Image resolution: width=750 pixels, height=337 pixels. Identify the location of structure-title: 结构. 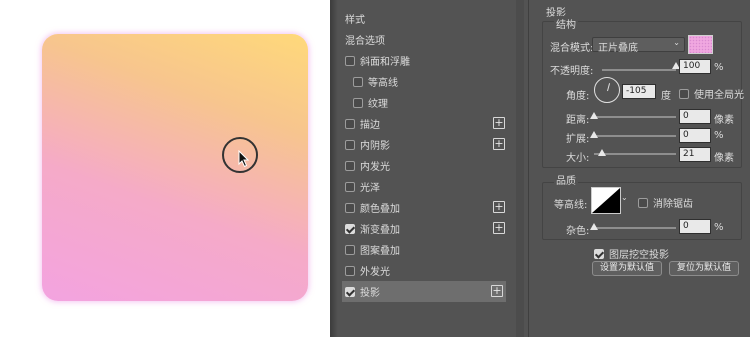
(566, 23).